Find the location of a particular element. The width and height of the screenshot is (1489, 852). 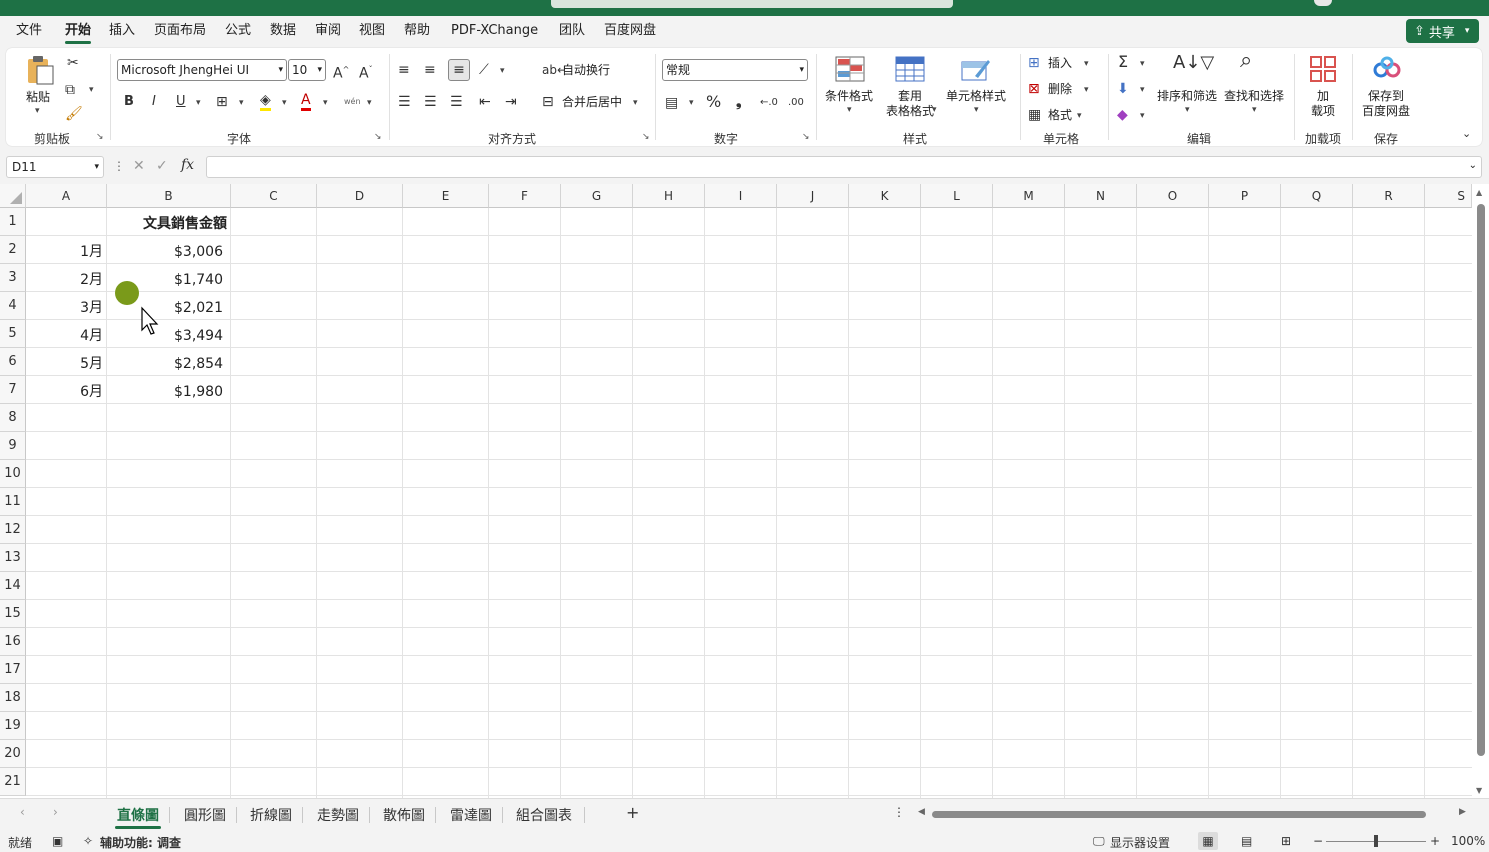

number-format-combo: 常规 ▾ is located at coordinates (735, 70).